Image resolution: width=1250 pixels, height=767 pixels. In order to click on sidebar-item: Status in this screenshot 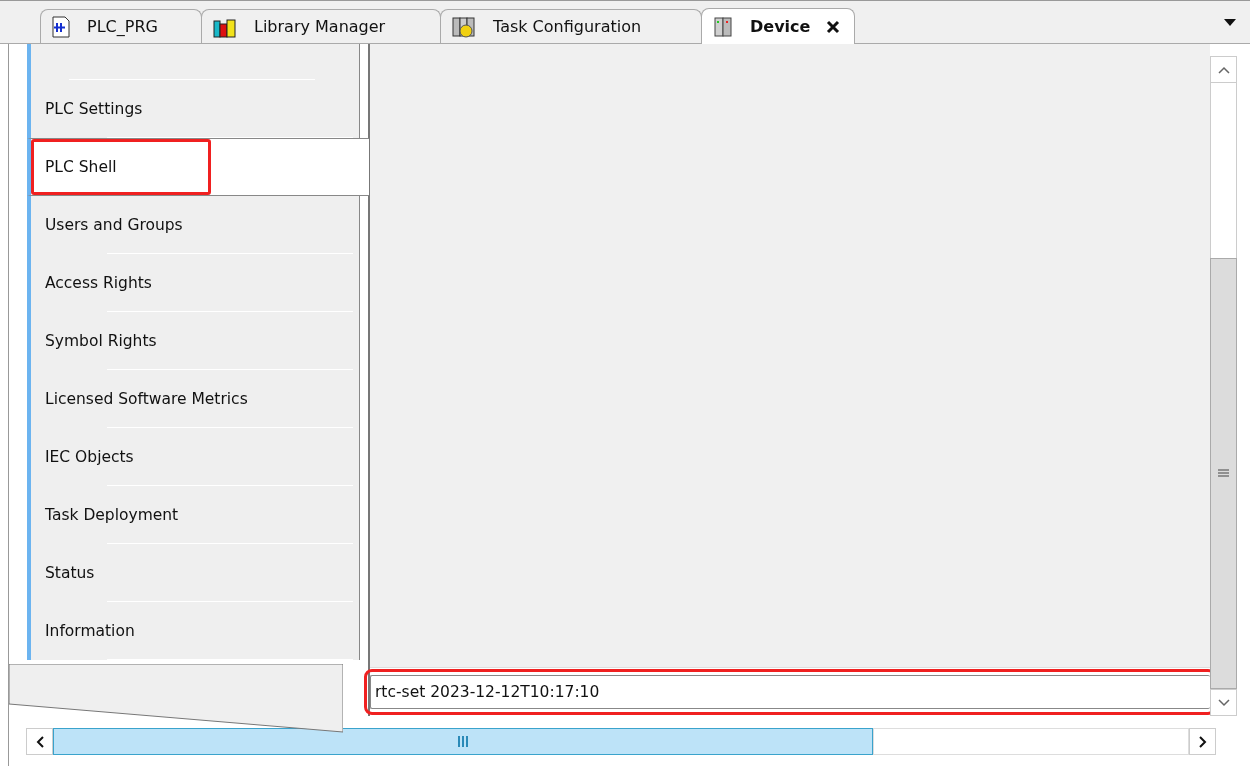, I will do `click(193, 573)`.